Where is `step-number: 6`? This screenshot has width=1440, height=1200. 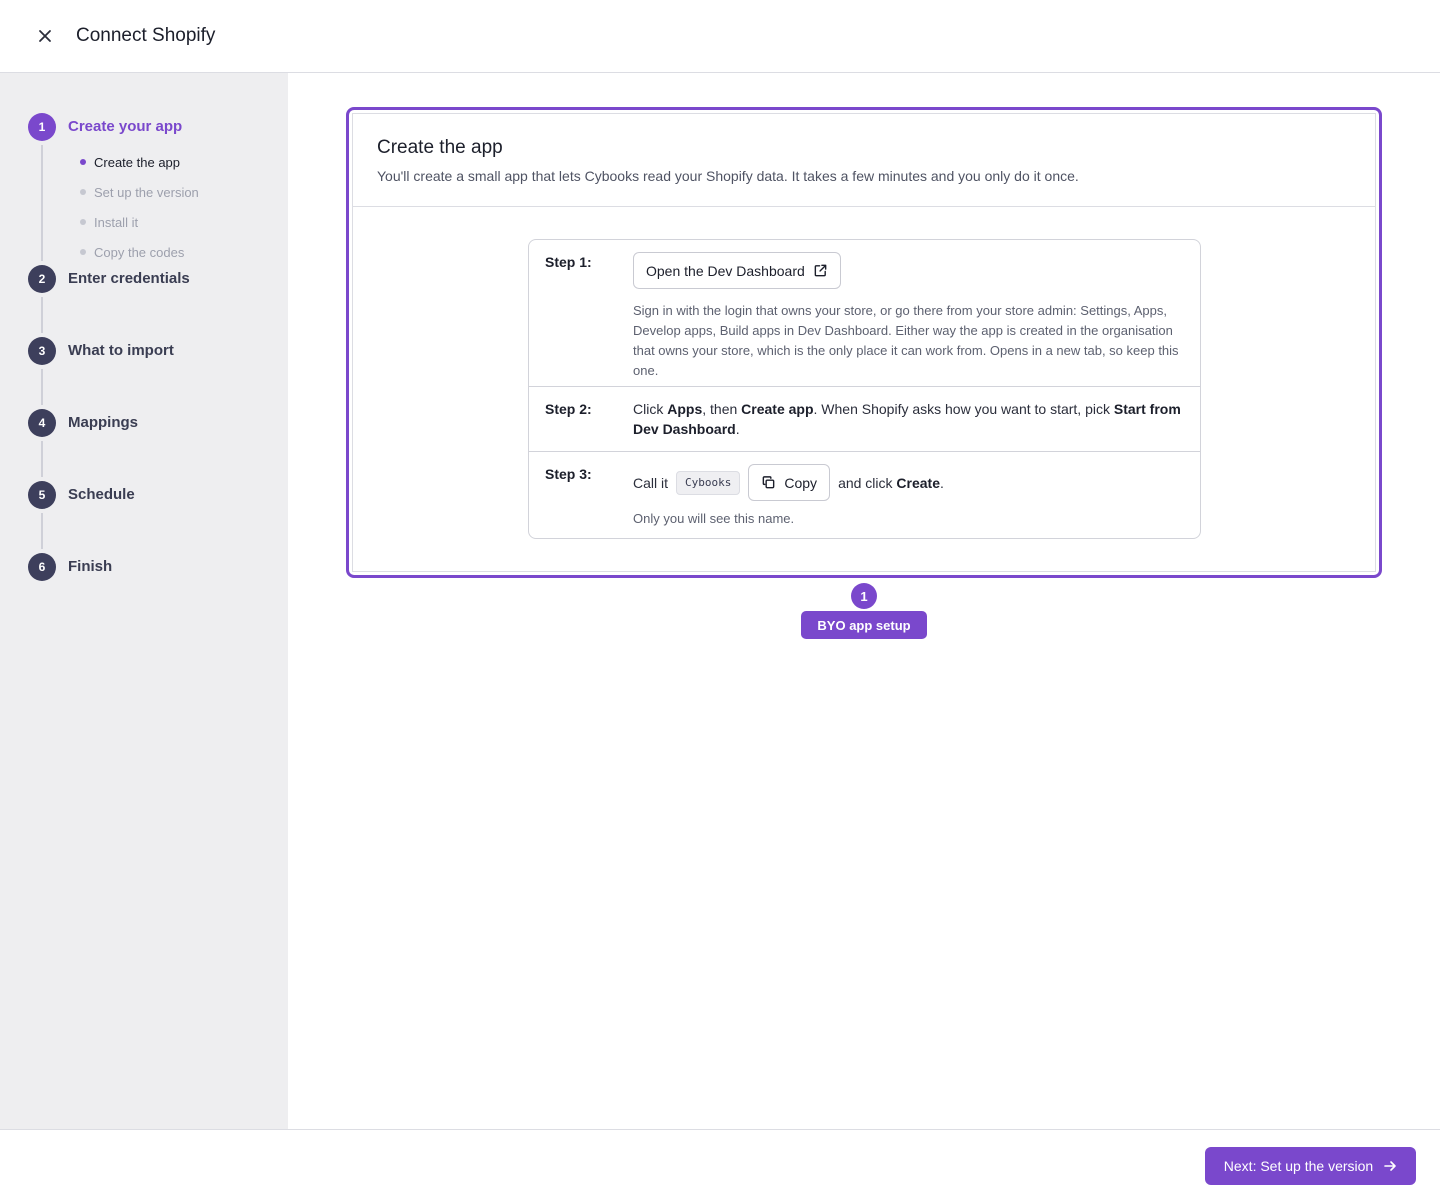 step-number: 6 is located at coordinates (42, 567).